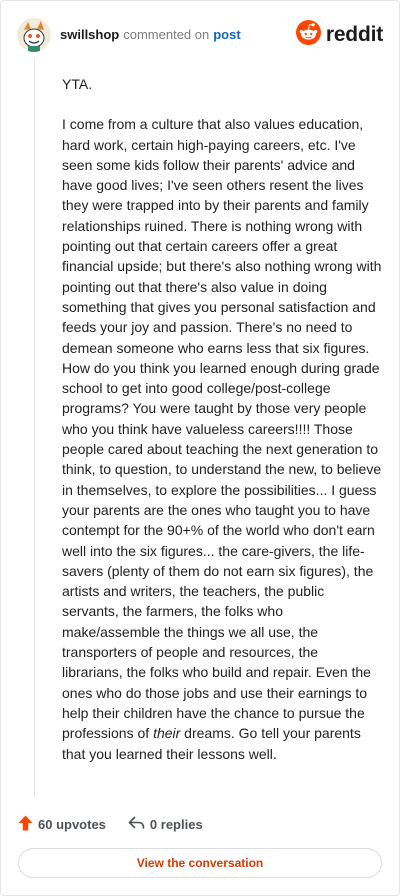  What do you see at coordinates (226, 34) in the screenshot?
I see `post-link: post` at bounding box center [226, 34].